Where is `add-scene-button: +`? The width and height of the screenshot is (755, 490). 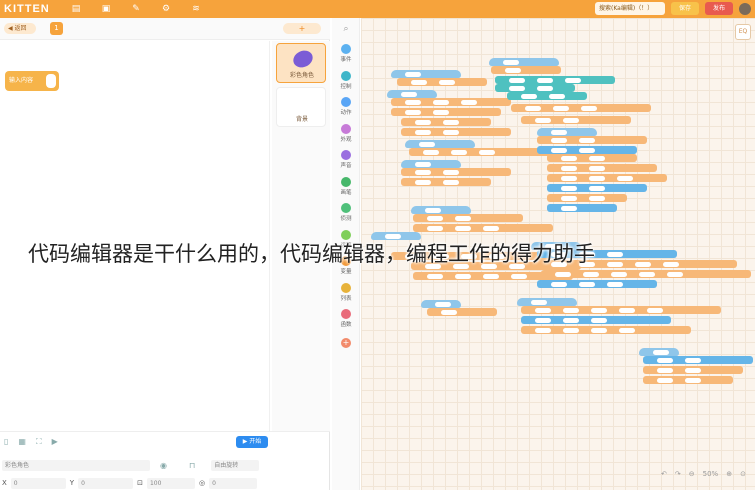
add-scene-button: + is located at coordinates (302, 28).